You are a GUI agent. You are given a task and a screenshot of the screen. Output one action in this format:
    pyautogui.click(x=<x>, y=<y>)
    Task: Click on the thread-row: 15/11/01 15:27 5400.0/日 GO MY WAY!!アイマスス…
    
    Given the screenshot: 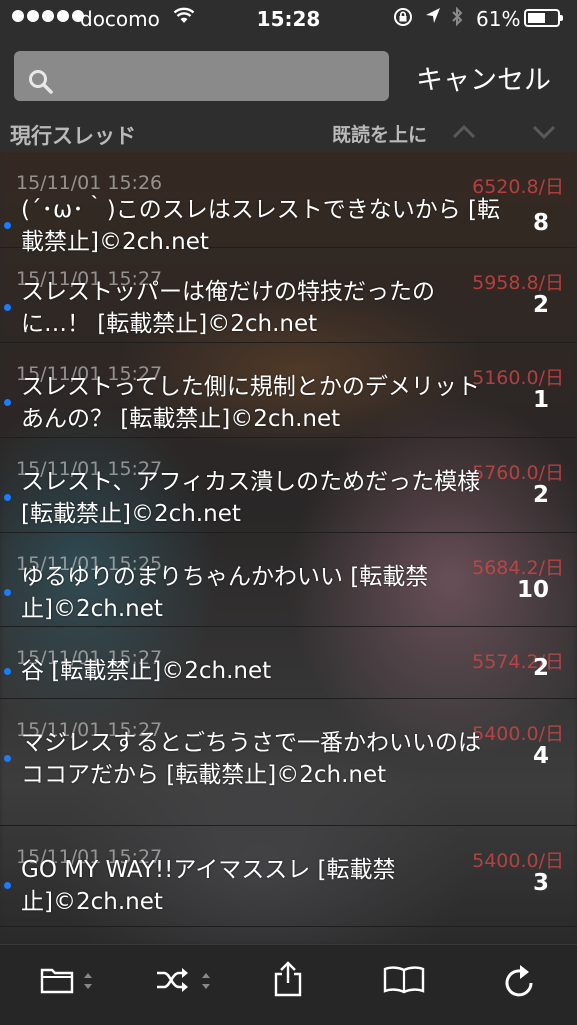 What is the action you would take?
    pyautogui.click(x=288, y=876)
    